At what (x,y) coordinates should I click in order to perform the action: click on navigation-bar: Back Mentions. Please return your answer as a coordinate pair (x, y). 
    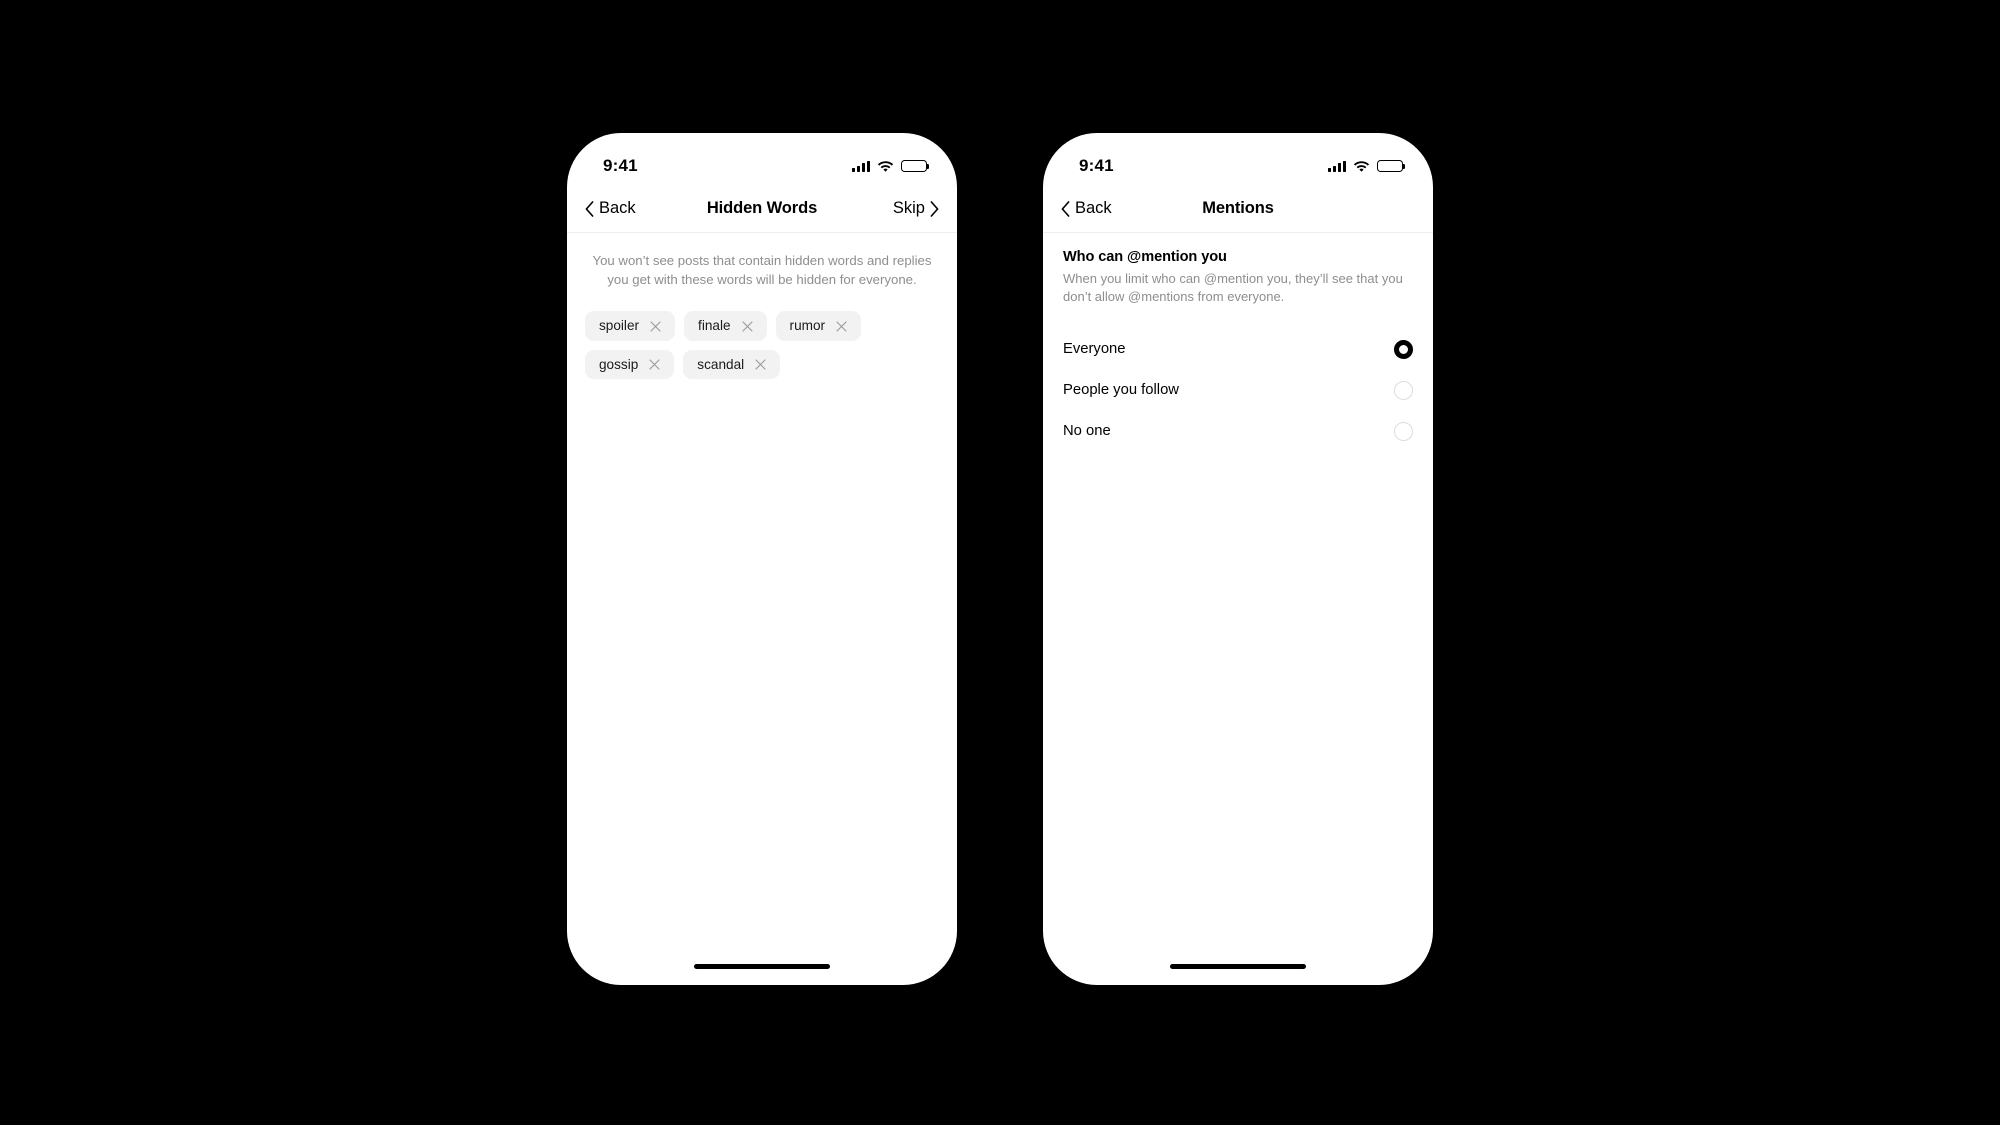
    Looking at the image, I should click on (1238, 209).